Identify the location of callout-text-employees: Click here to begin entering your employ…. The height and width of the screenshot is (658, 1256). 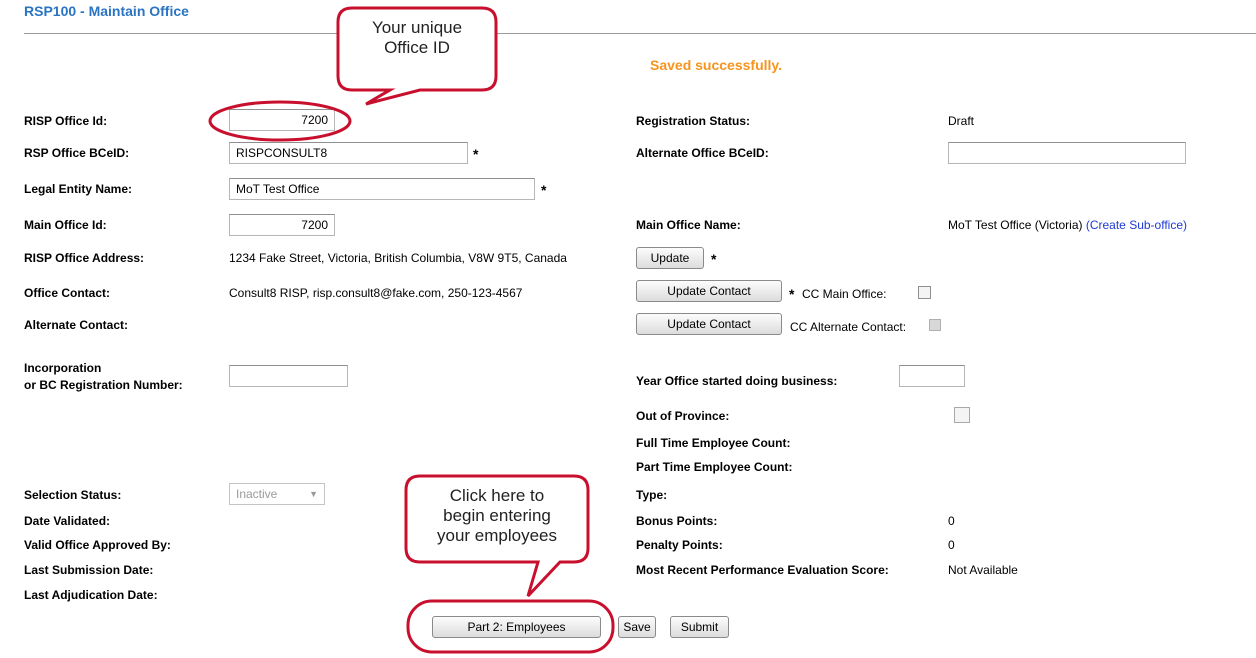
(496, 515).